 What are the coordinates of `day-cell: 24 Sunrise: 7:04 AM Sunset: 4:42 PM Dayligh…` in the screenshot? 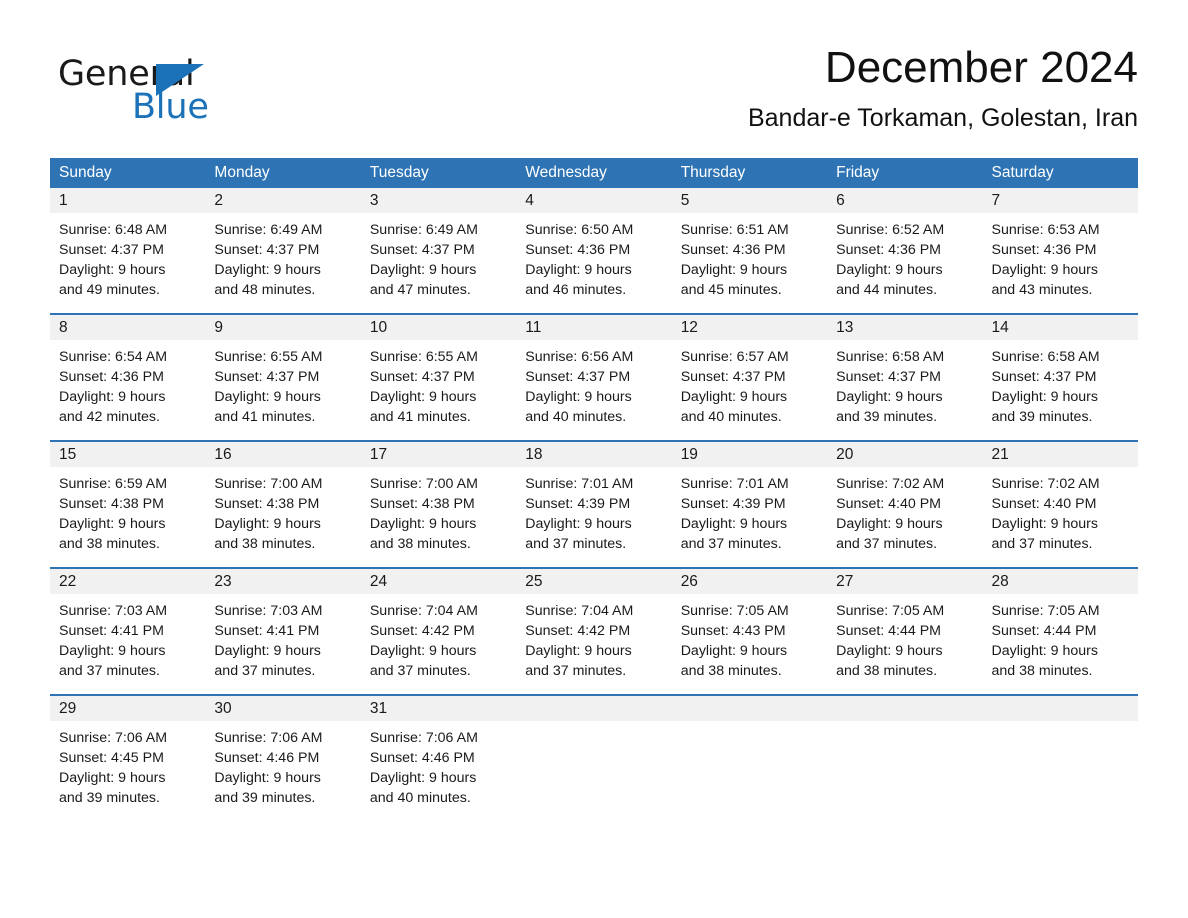 It's located at (438, 626).